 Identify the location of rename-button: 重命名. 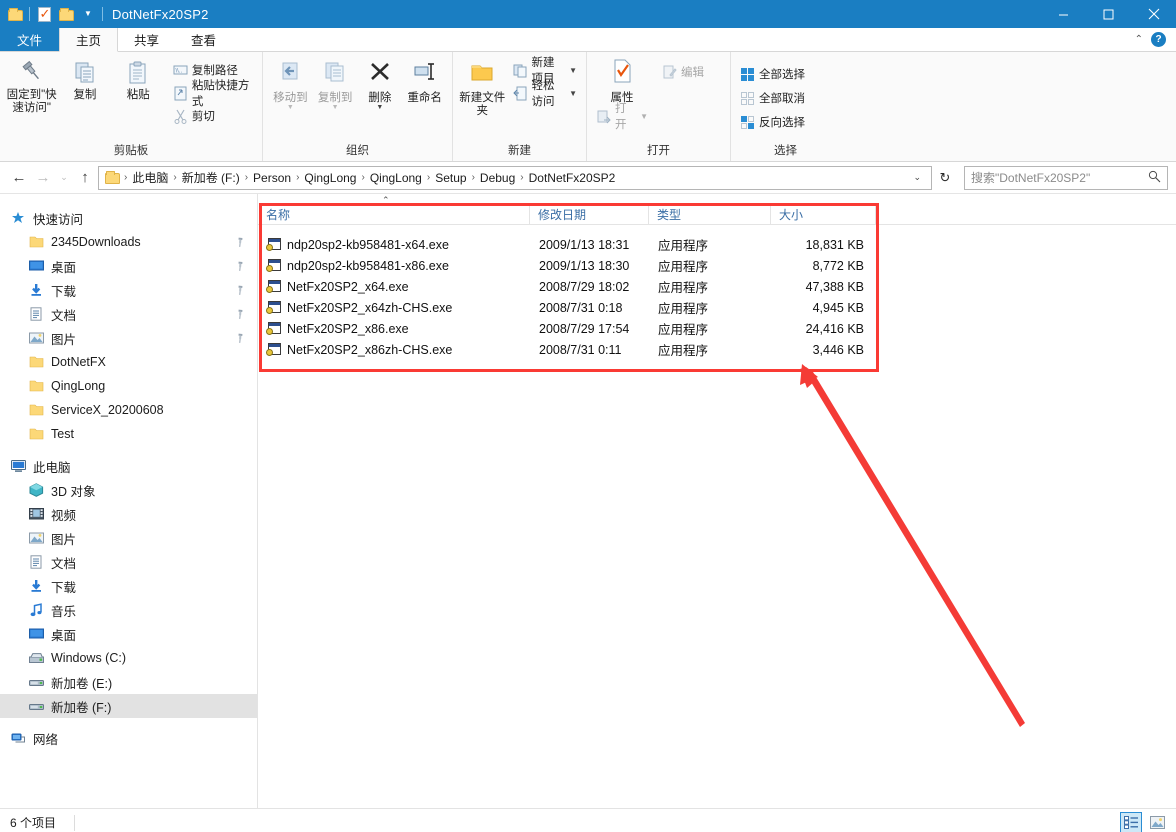
(424, 80).